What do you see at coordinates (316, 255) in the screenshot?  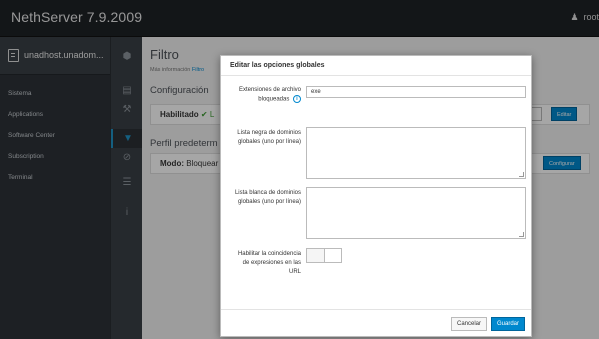 I see `toggle-knob` at bounding box center [316, 255].